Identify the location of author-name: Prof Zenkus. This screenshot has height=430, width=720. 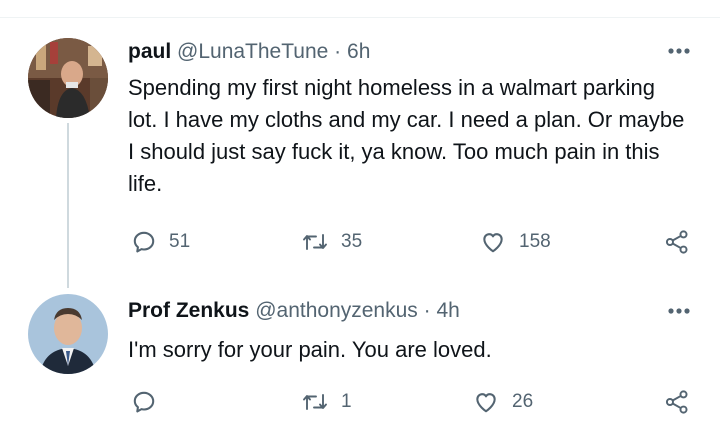
(188, 310).